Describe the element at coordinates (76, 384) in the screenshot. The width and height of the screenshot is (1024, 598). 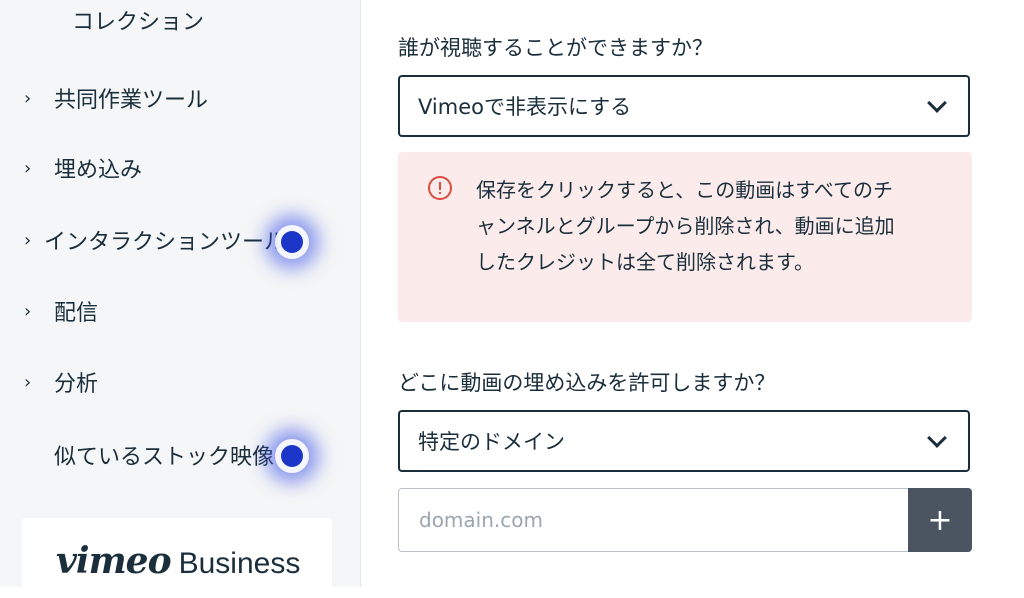
I see `sidebar-item-label: 分析` at that location.